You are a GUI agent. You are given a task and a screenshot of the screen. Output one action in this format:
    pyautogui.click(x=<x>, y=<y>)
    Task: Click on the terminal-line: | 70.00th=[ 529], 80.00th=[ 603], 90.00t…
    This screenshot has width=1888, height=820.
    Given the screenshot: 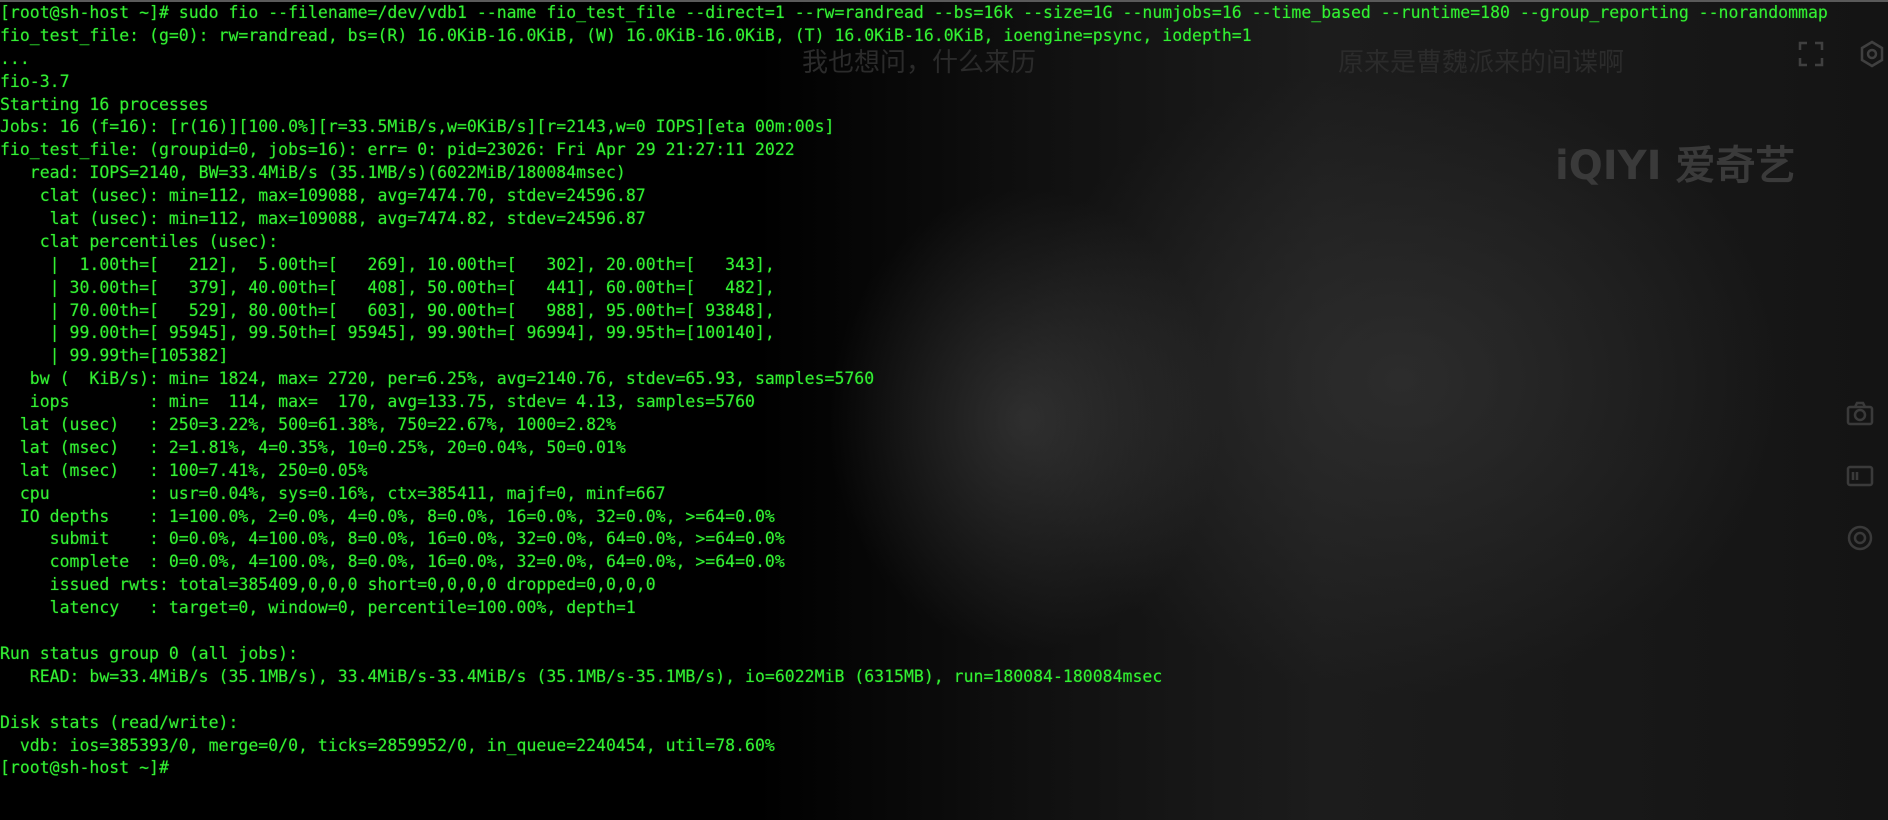 What is the action you would take?
    pyautogui.click(x=387, y=310)
    